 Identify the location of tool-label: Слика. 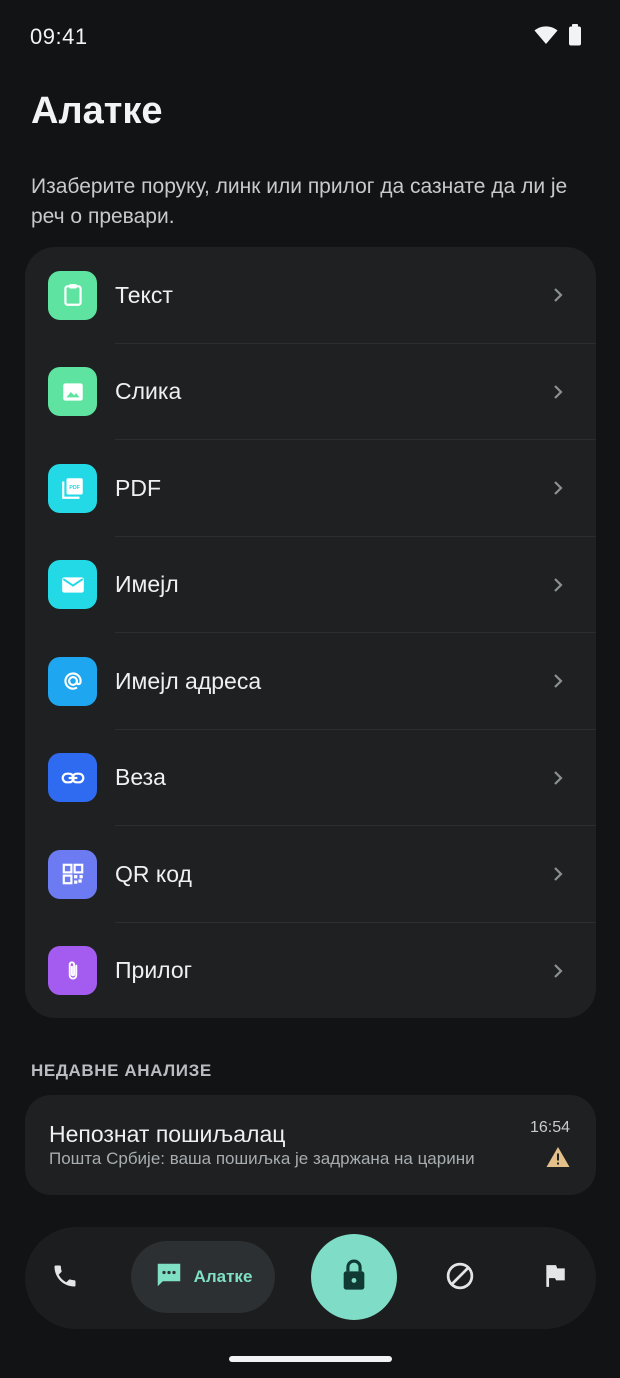
(148, 391).